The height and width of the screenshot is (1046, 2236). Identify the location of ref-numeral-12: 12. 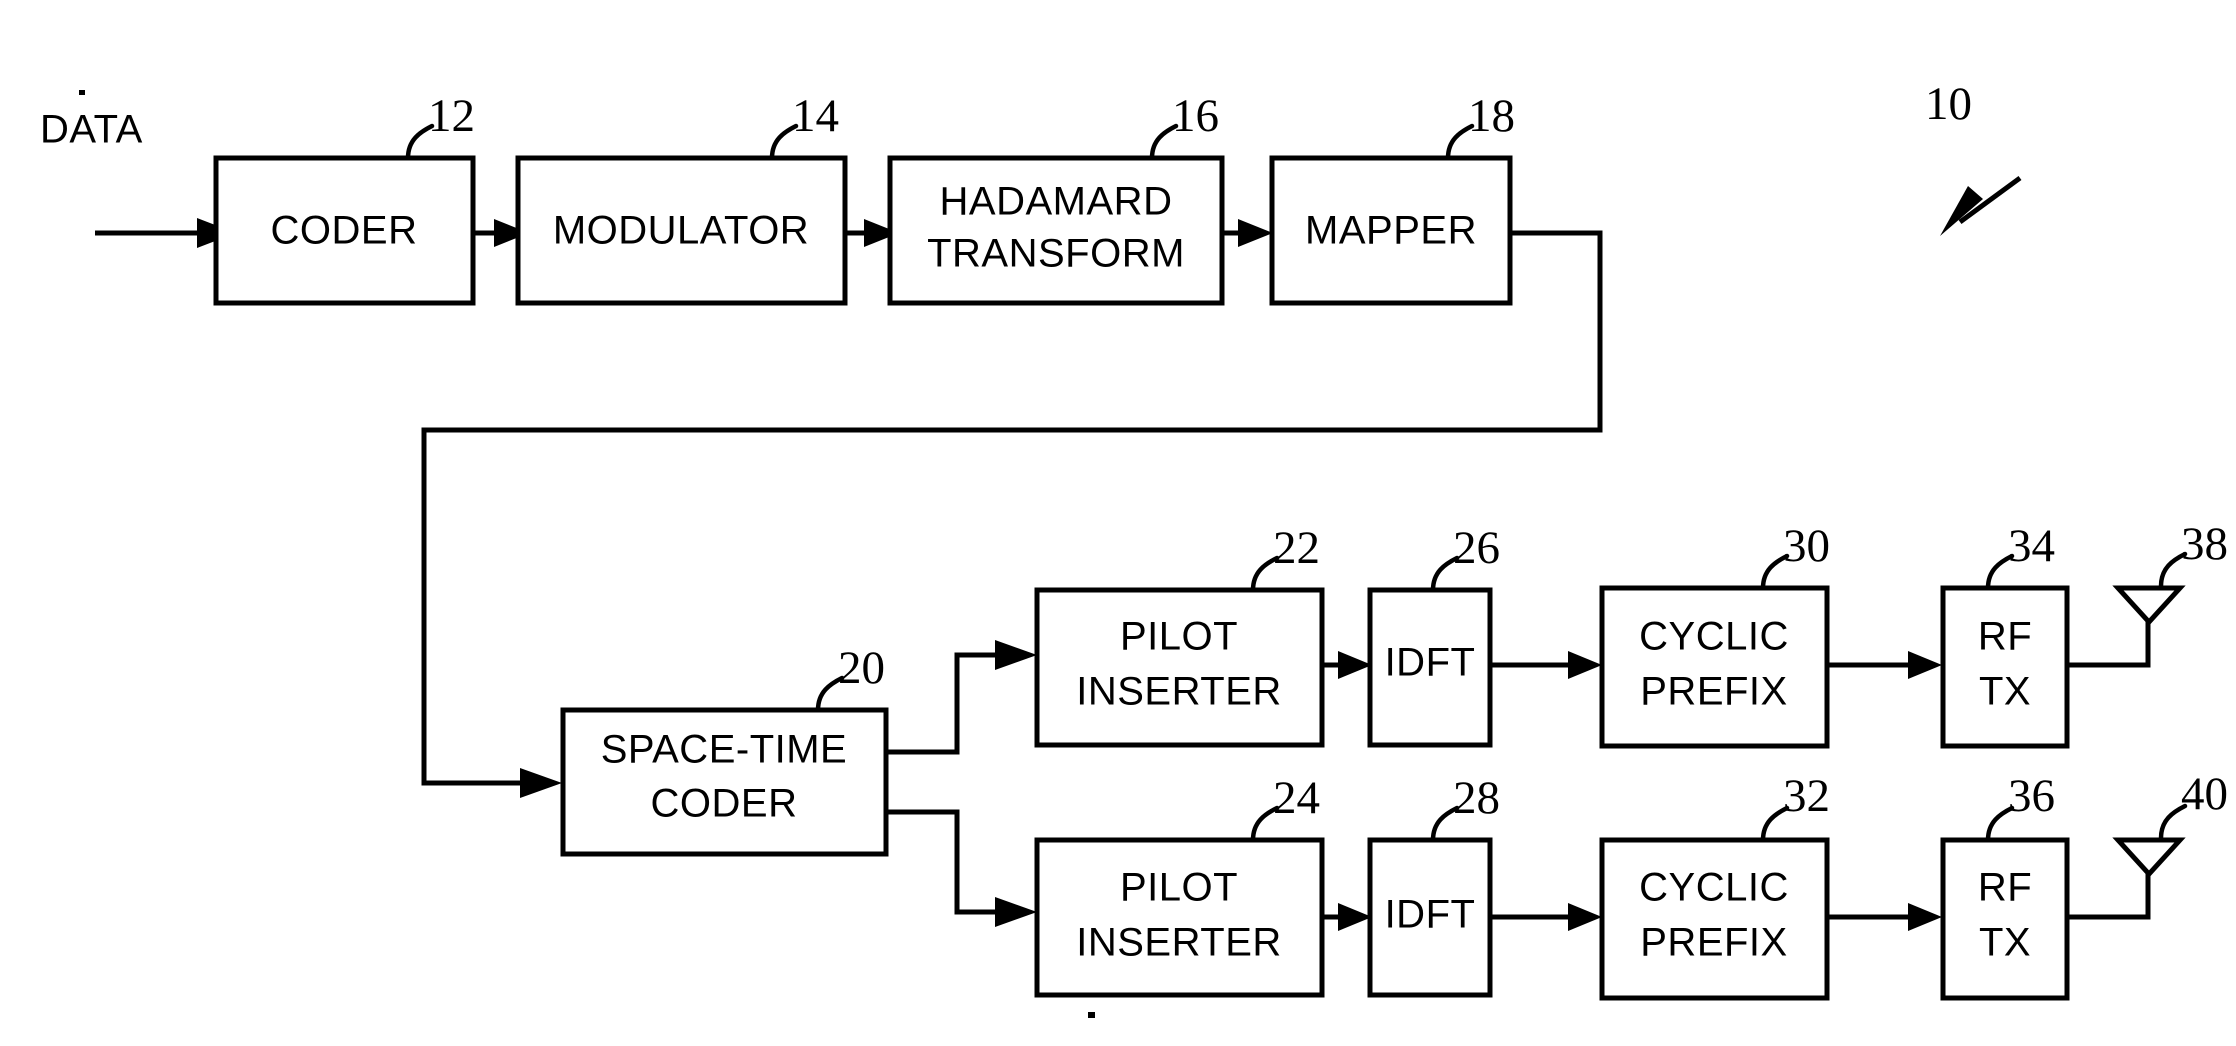
(451, 116).